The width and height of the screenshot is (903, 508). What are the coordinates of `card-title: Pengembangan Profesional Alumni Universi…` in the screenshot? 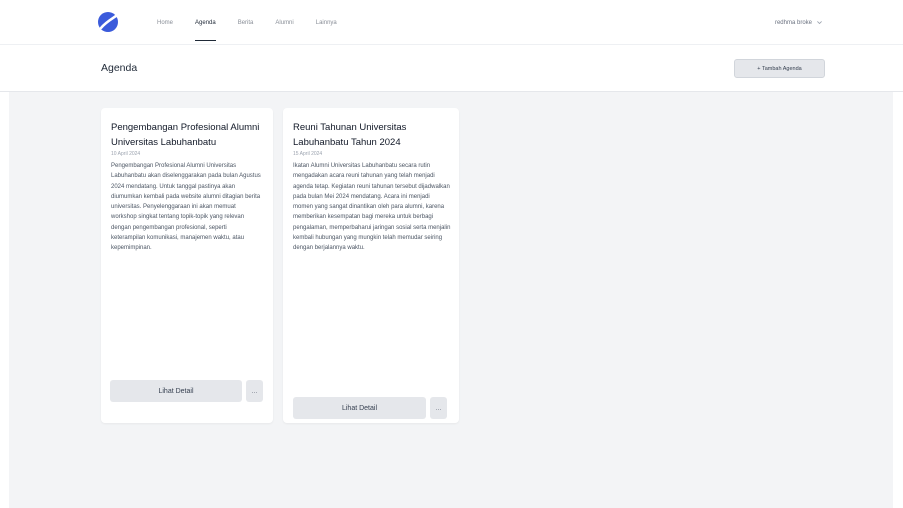 It's located at (185, 135).